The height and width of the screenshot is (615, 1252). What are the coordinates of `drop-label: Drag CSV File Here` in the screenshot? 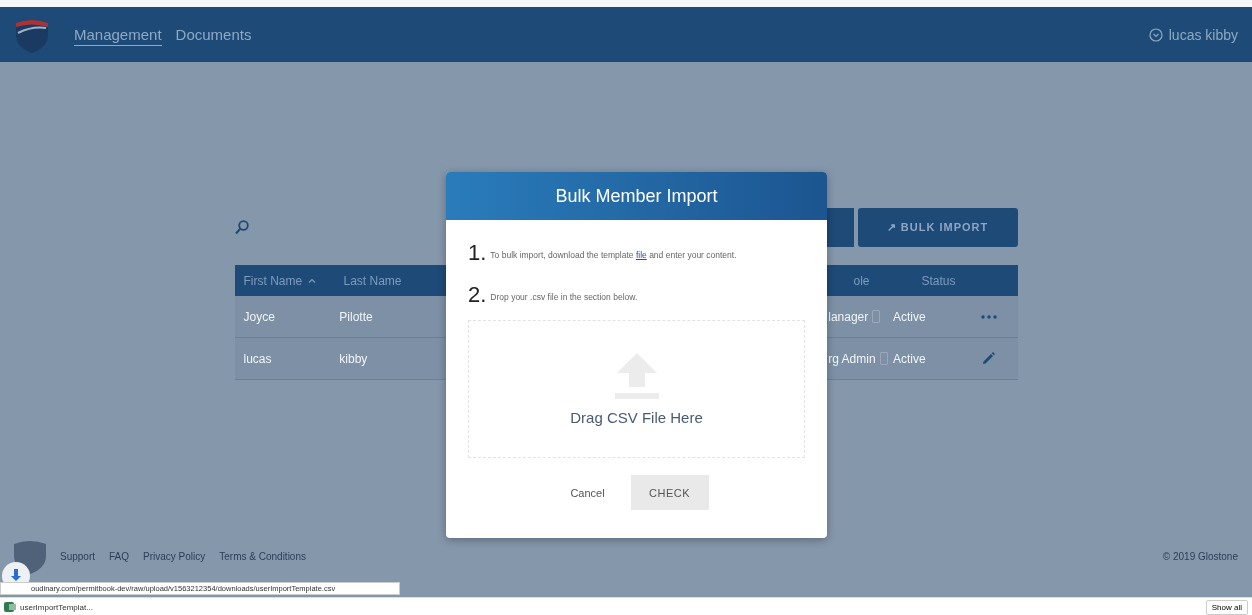 It's located at (636, 417).